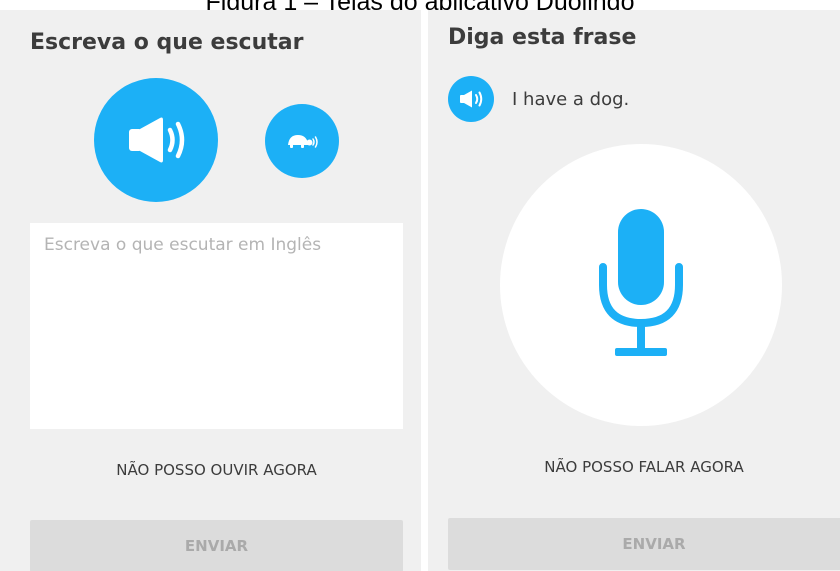  I want to click on sentence-text: I have a dog., so click(571, 99).